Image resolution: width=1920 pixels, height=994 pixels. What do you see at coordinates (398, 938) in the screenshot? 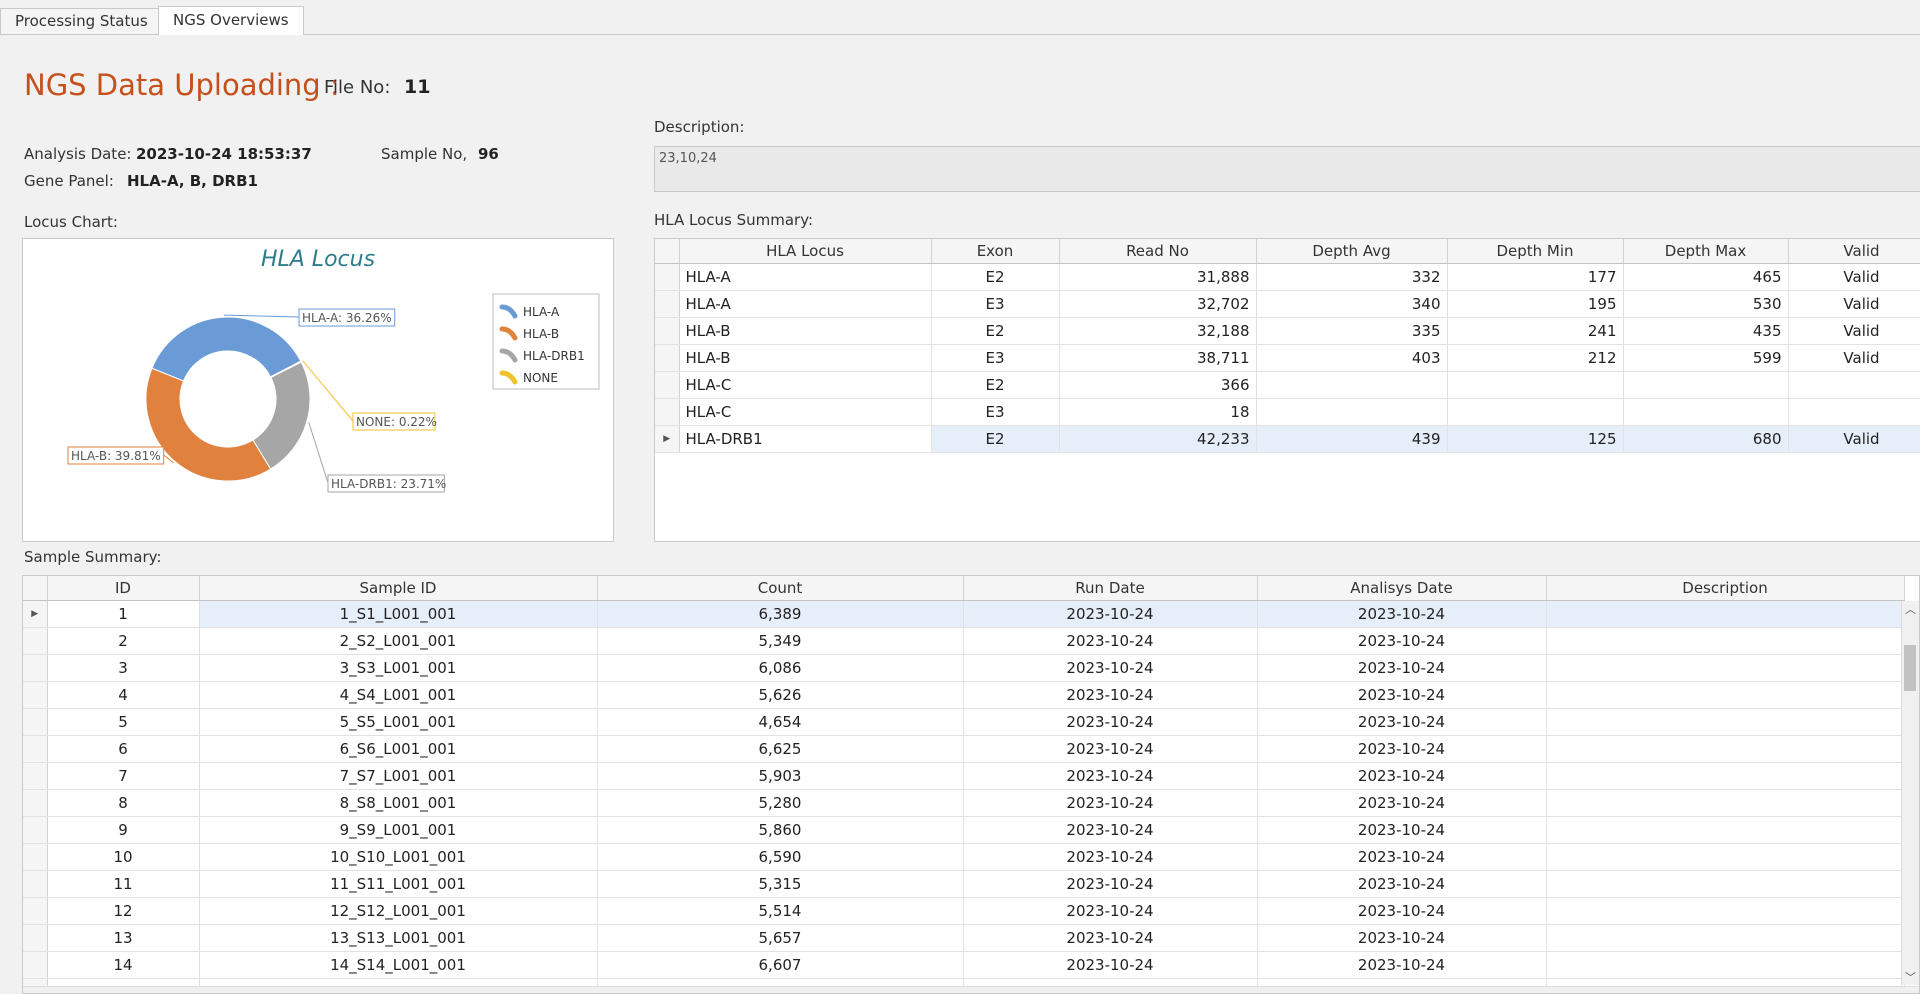
I see `table-cell: 13_S13_L001_001` at bounding box center [398, 938].